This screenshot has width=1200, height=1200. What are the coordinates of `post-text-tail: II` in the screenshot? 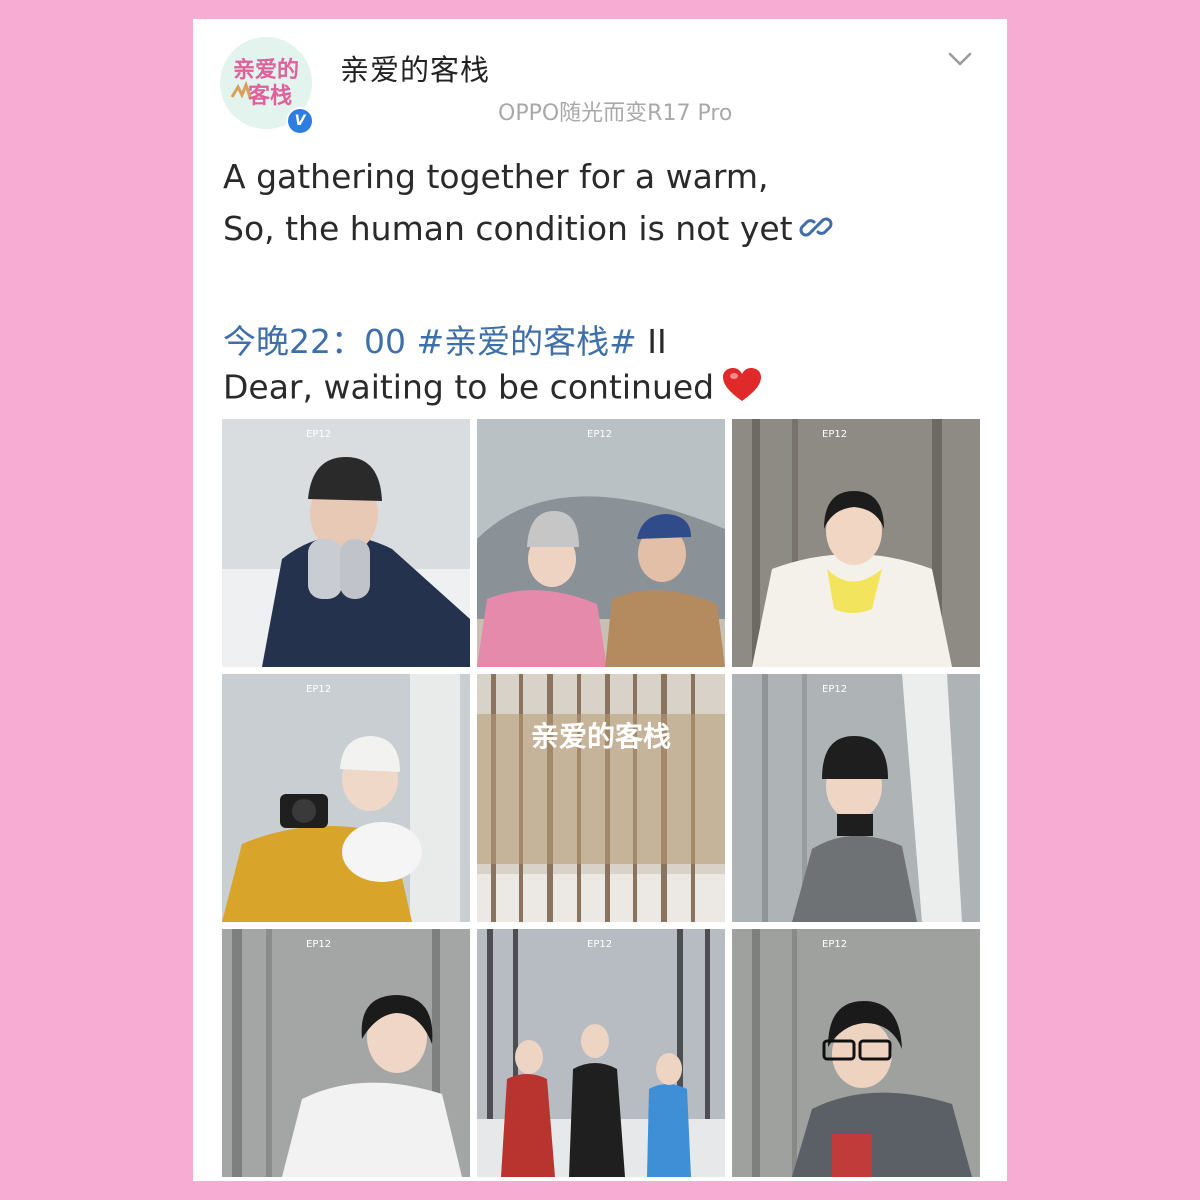 It's located at (651, 341).